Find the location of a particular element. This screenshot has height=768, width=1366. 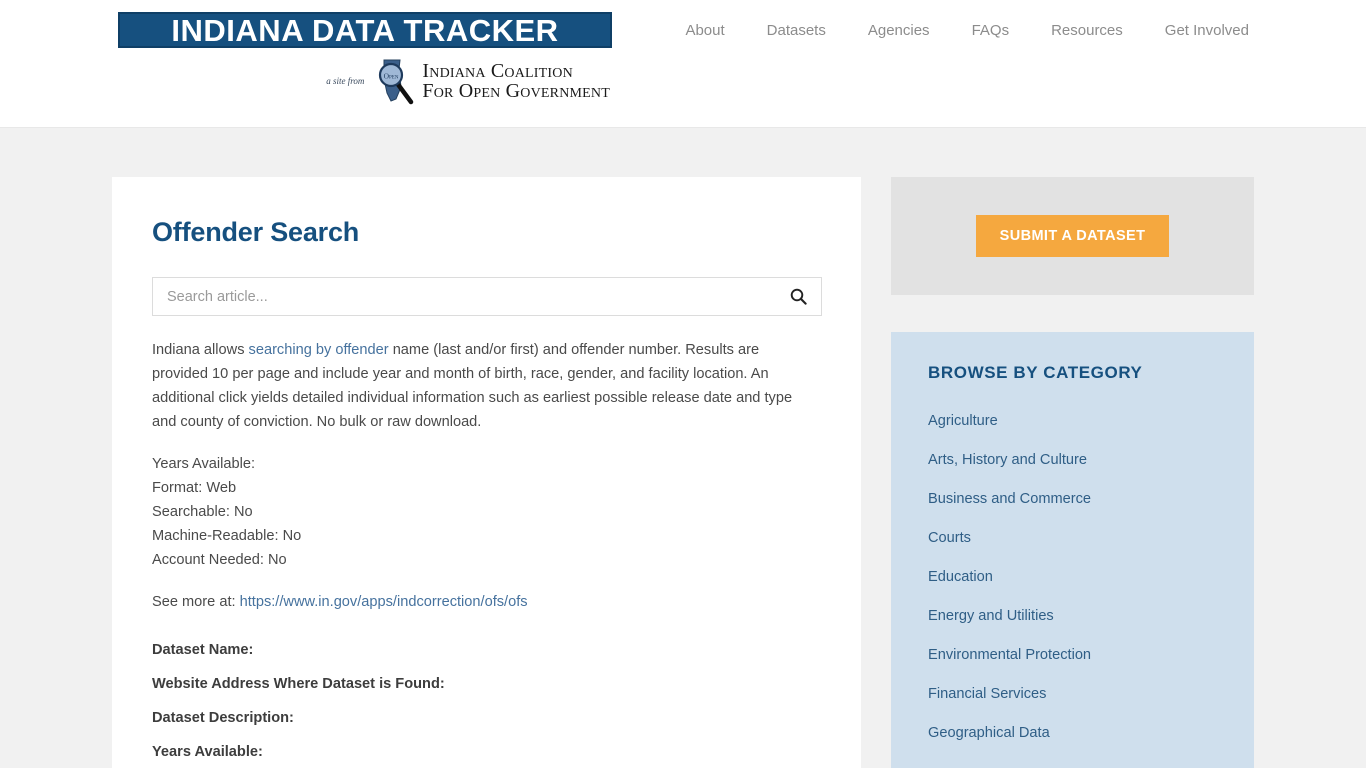

meta-format: Format: Web is located at coordinates (194, 488).